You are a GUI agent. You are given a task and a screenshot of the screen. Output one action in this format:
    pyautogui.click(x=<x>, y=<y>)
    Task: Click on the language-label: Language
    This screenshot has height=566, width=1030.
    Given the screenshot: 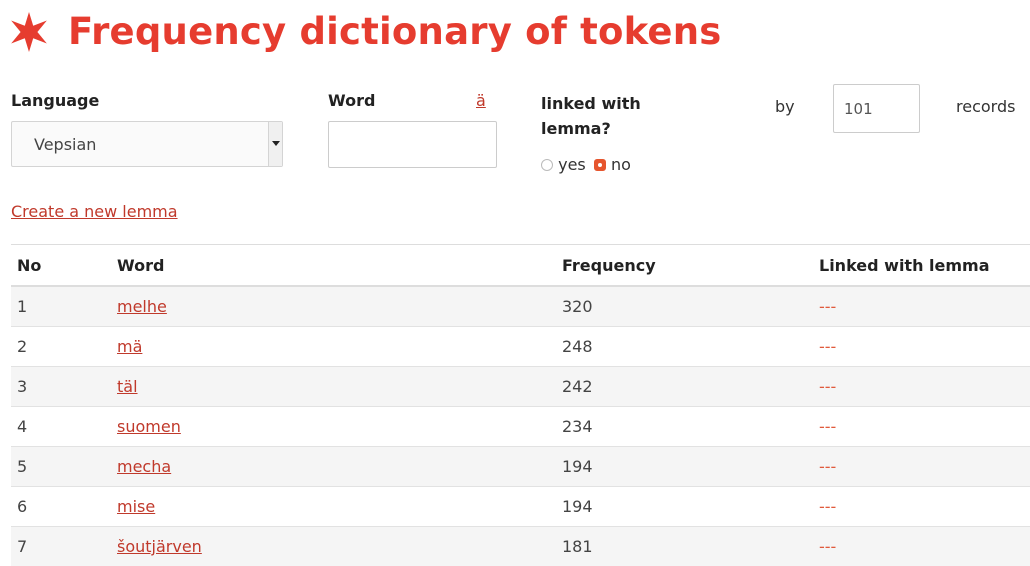 What is the action you would take?
    pyautogui.click(x=55, y=100)
    